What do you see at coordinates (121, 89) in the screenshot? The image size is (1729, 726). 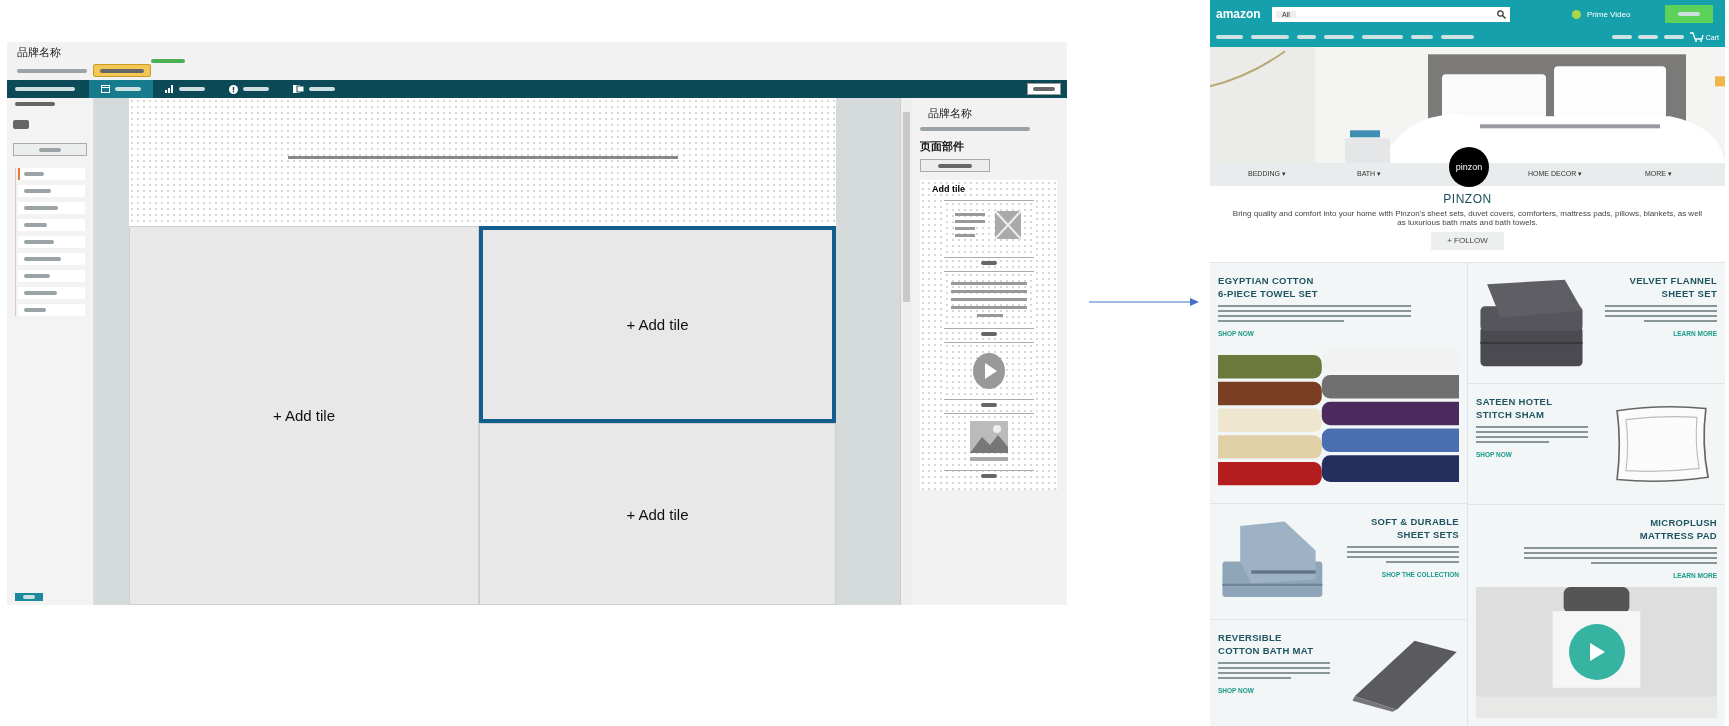 I see `nav-tab` at bounding box center [121, 89].